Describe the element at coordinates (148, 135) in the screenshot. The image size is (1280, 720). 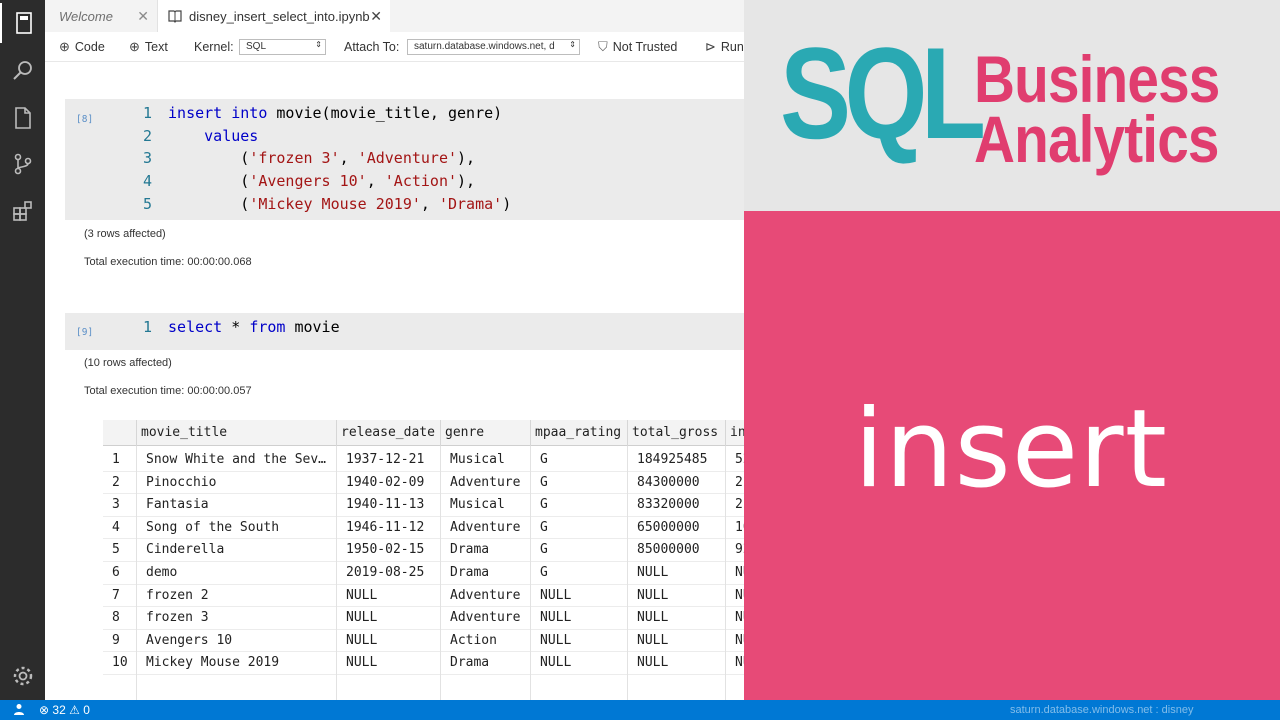
I see `line-number: 2` at that location.